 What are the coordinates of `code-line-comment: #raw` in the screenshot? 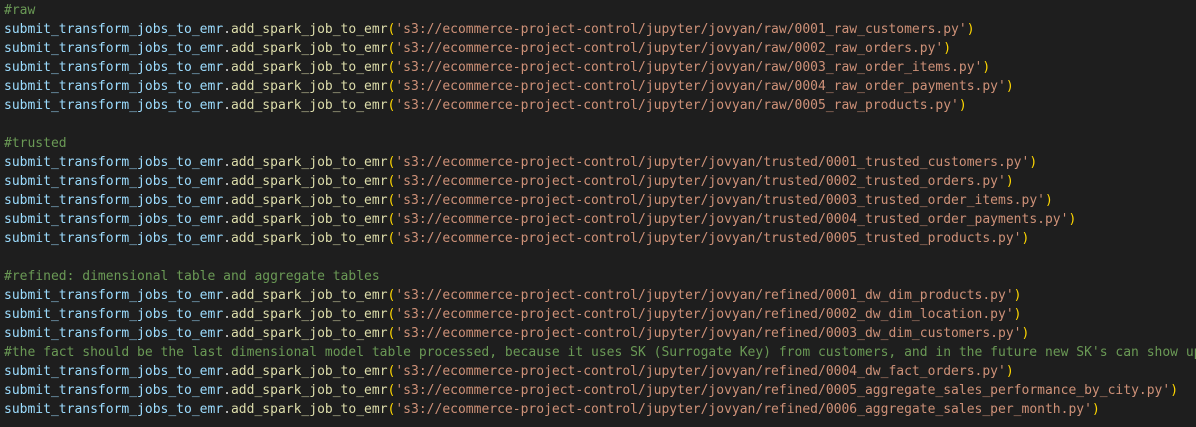 It's located at (600, 10).